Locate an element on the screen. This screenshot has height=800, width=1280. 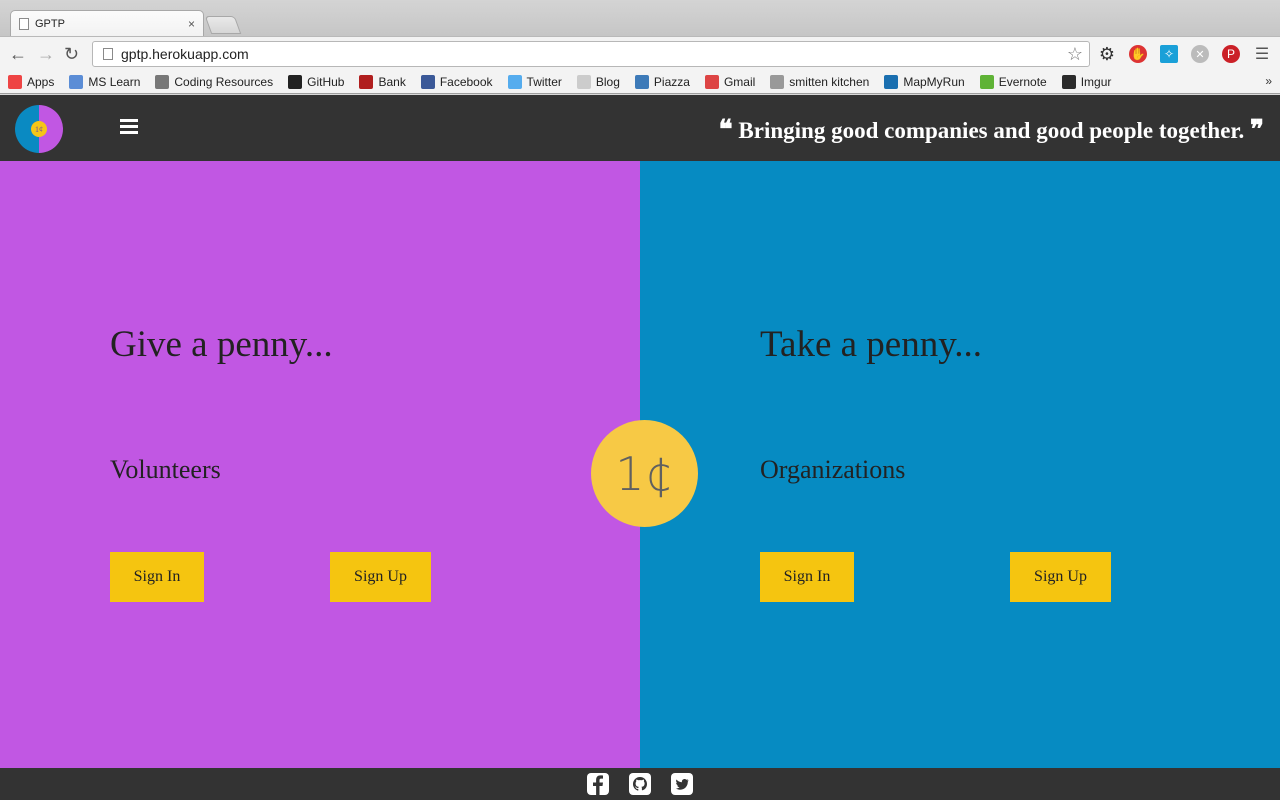
pinterest-icon: P is located at coordinates (1231, 54).